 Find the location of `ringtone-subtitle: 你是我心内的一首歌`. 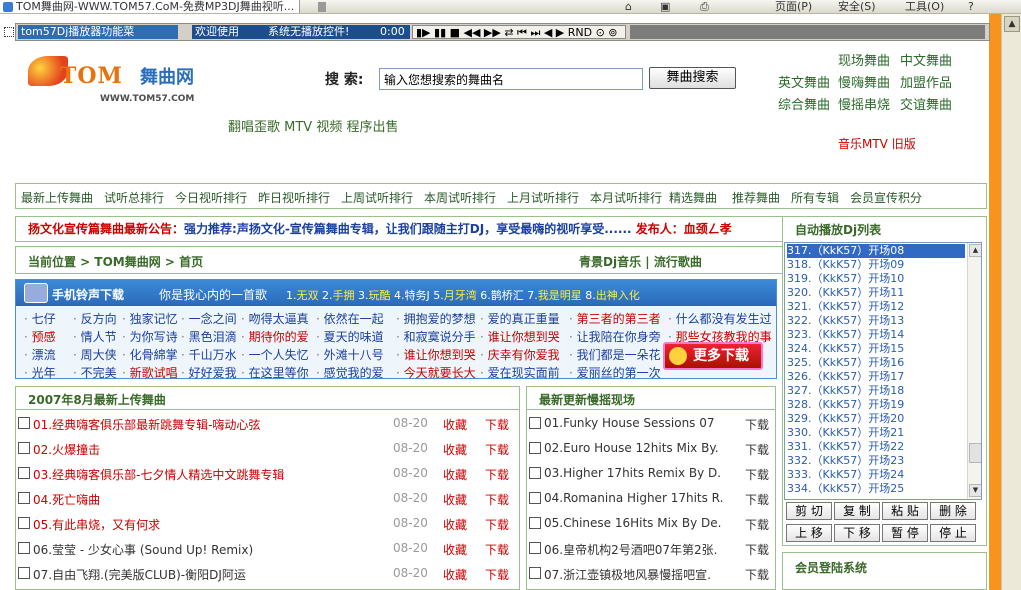

ringtone-subtitle: 你是我心内的一首歌 is located at coordinates (213, 294).